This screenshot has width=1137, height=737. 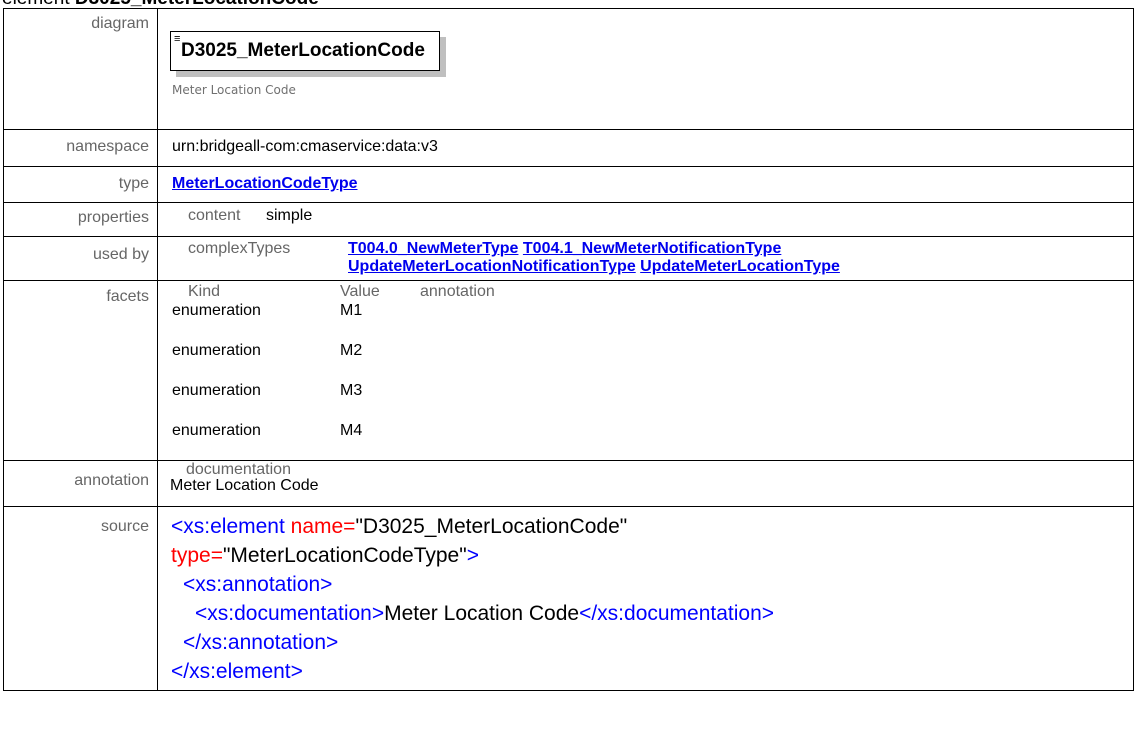 I want to click on annotation-heading: documentation, so click(x=238, y=469).